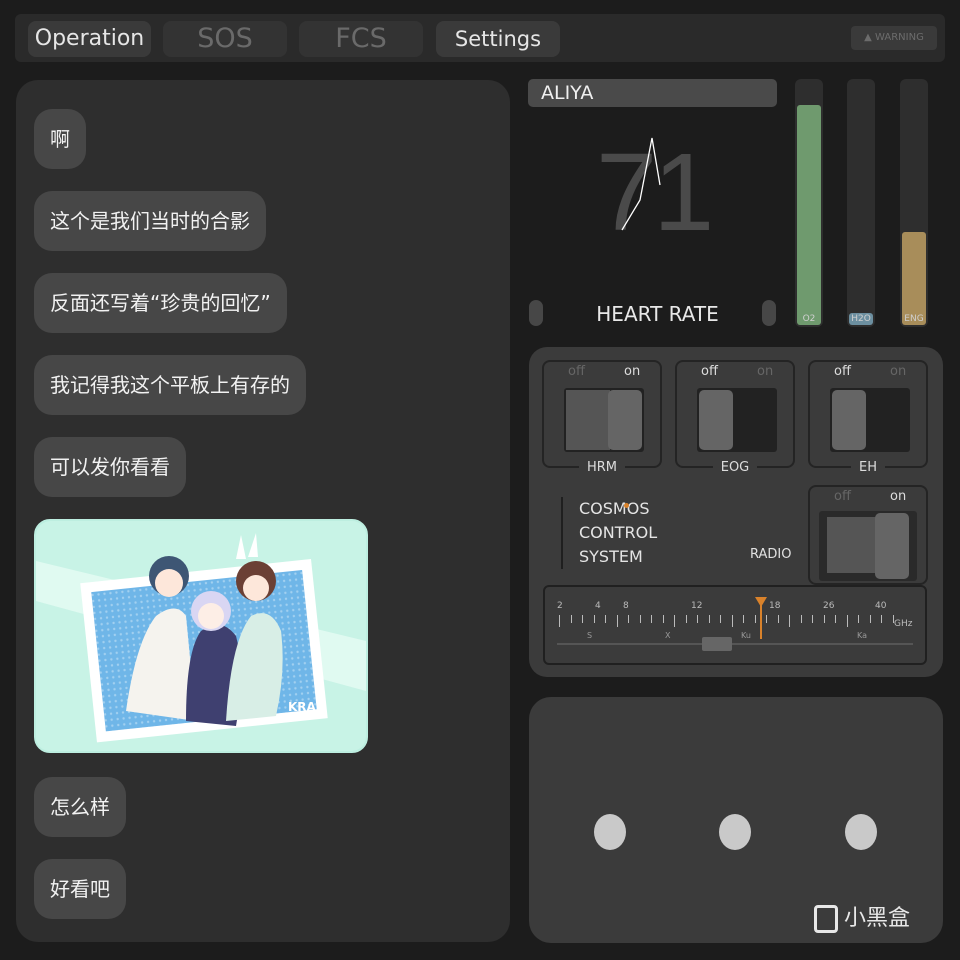  I want to click on eng-gauge-fill, so click(914, 278).